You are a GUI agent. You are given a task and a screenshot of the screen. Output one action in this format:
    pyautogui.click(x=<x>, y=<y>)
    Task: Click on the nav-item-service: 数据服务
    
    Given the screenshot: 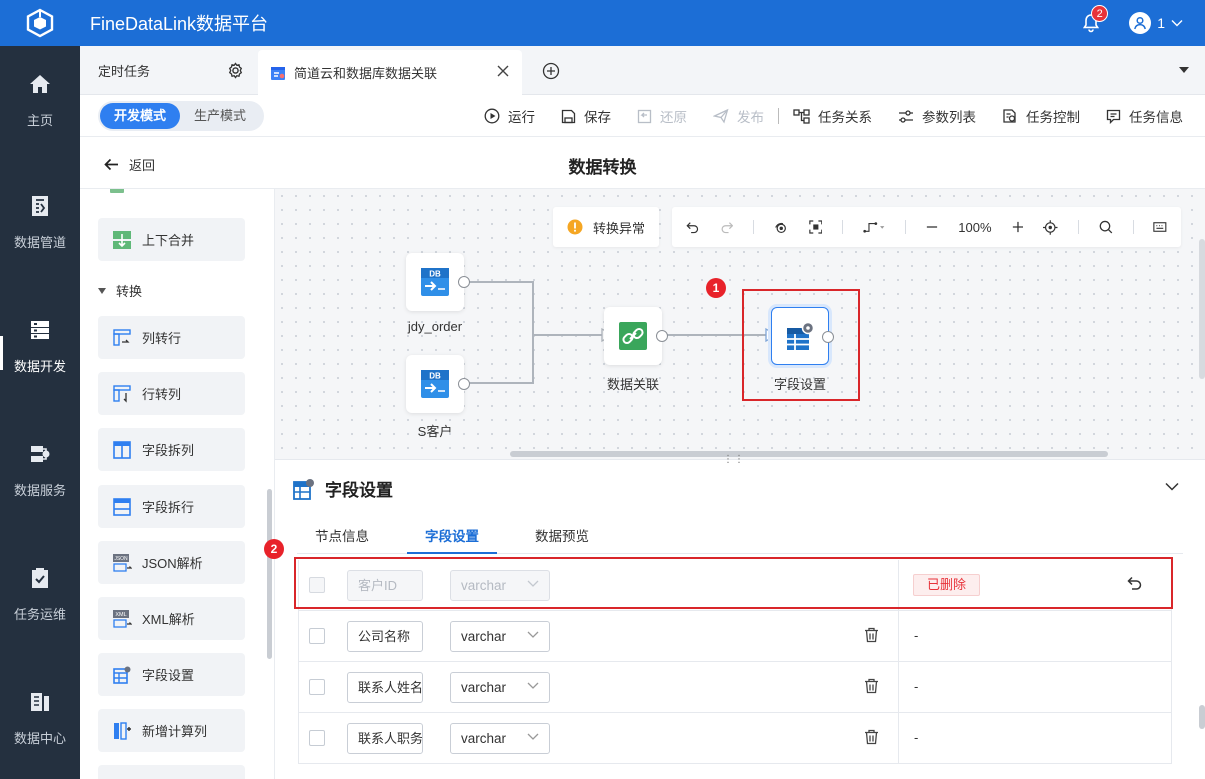 What is the action you would take?
    pyautogui.click(x=40, y=470)
    